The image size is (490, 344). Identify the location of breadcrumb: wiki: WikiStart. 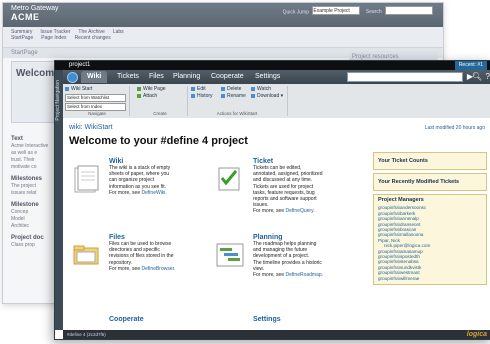
(91, 127).